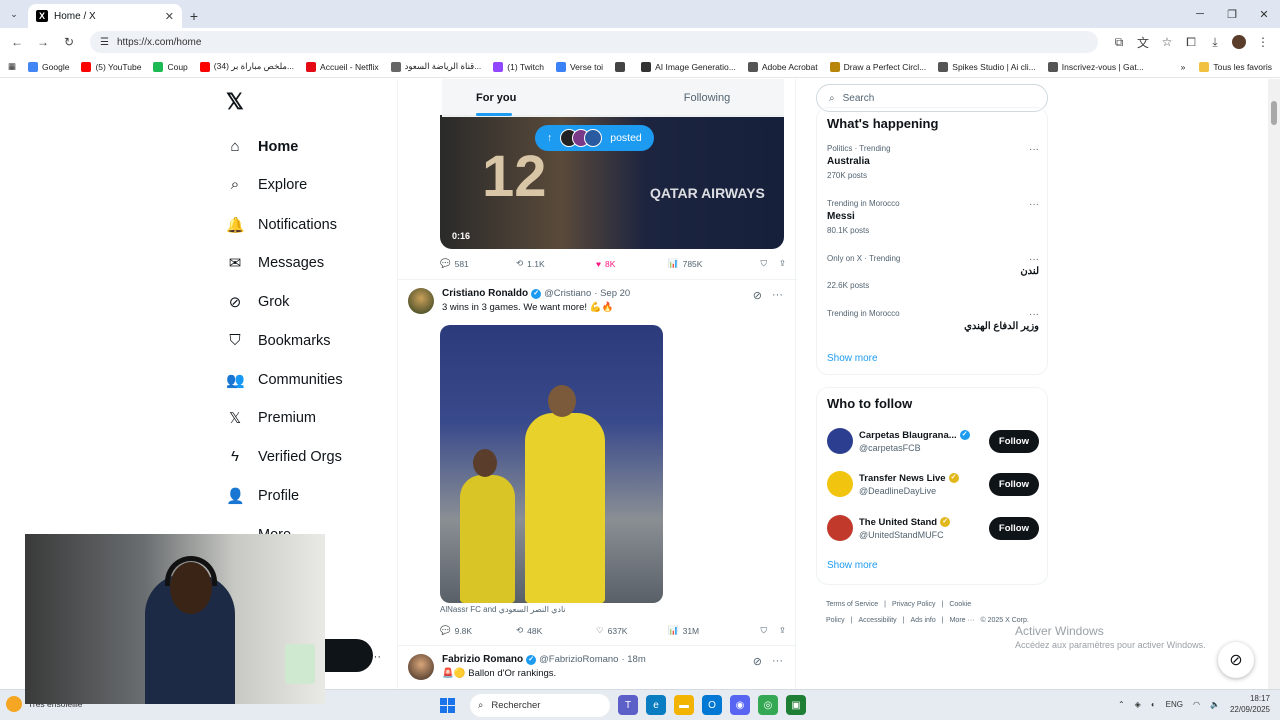  What do you see at coordinates (275, 263) in the screenshot?
I see `nav-item-messages: ✉ Messages` at bounding box center [275, 263].